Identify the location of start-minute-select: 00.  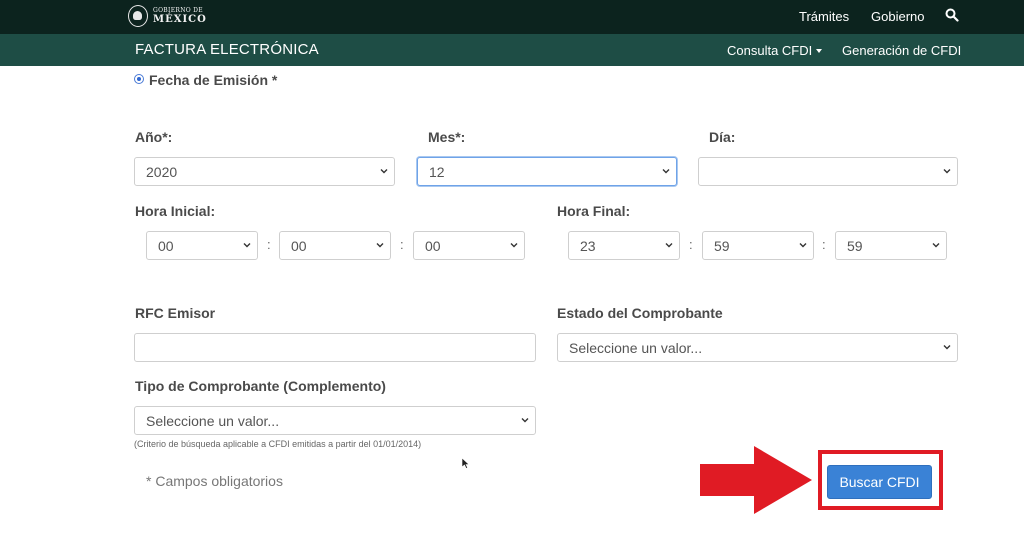
(335, 245).